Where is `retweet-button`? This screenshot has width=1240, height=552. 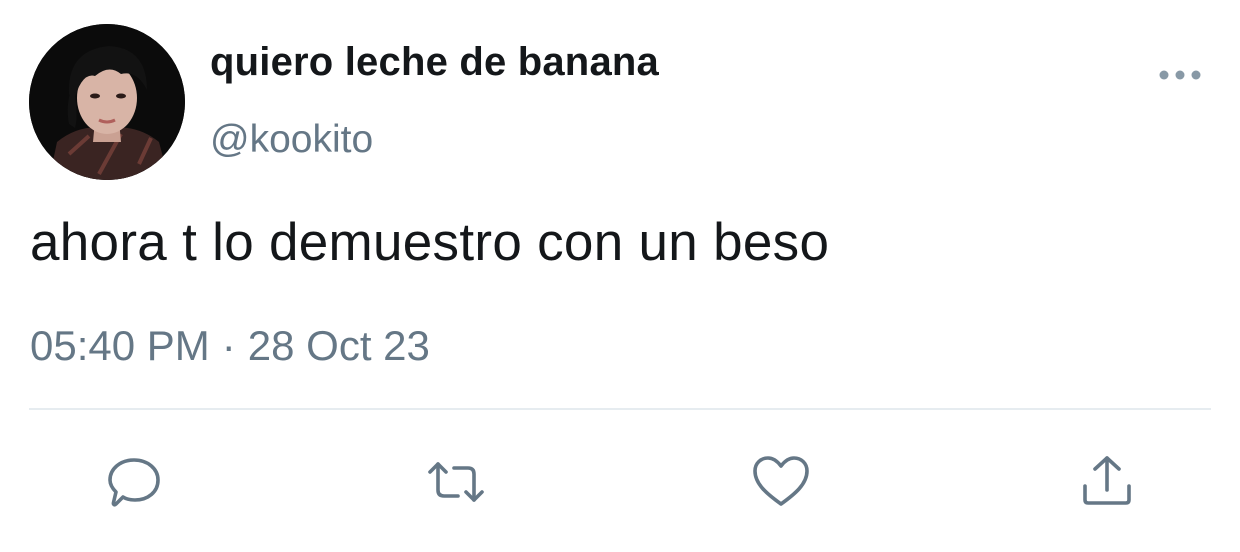
retweet-button is located at coordinates (456, 482).